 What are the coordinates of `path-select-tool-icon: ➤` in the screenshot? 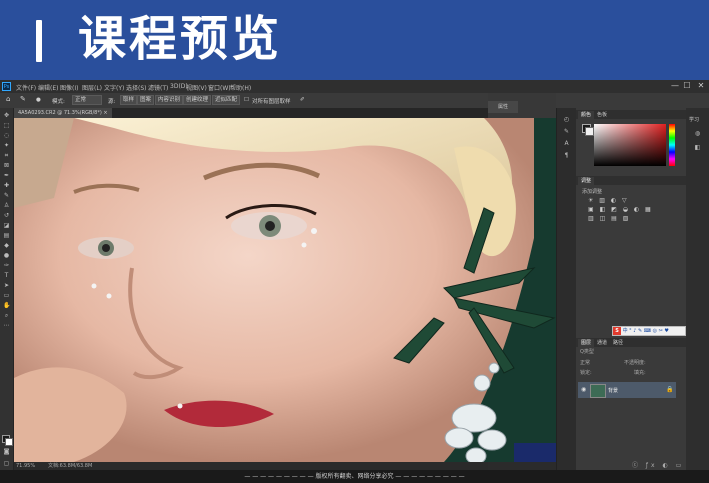 It's located at (6, 285).